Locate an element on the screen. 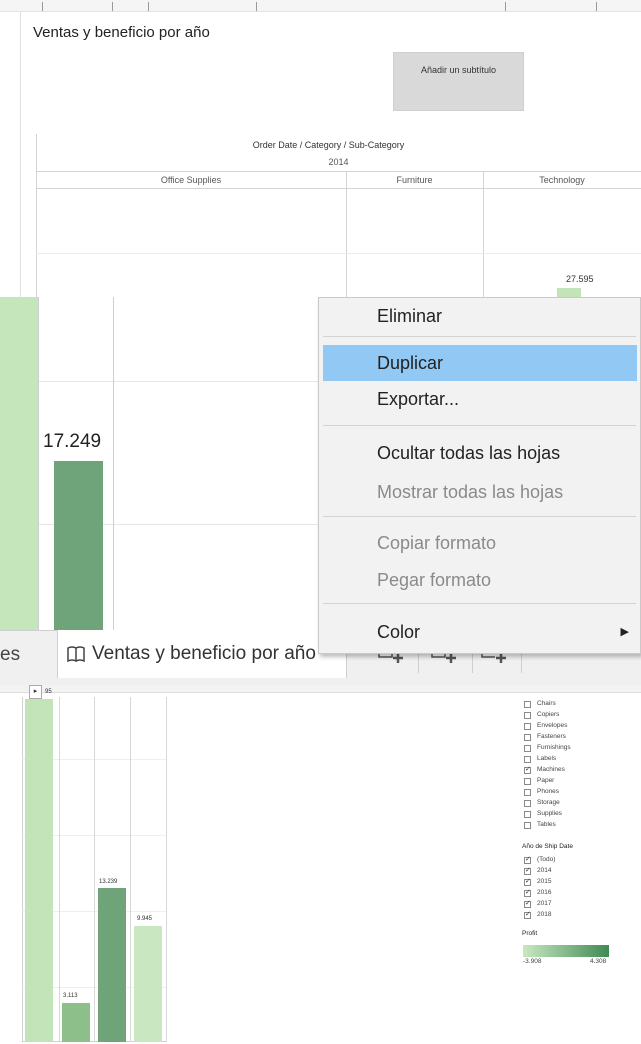 The image size is (641, 1044). filter-label-furnishings: Furnishings is located at coordinates (554, 748).